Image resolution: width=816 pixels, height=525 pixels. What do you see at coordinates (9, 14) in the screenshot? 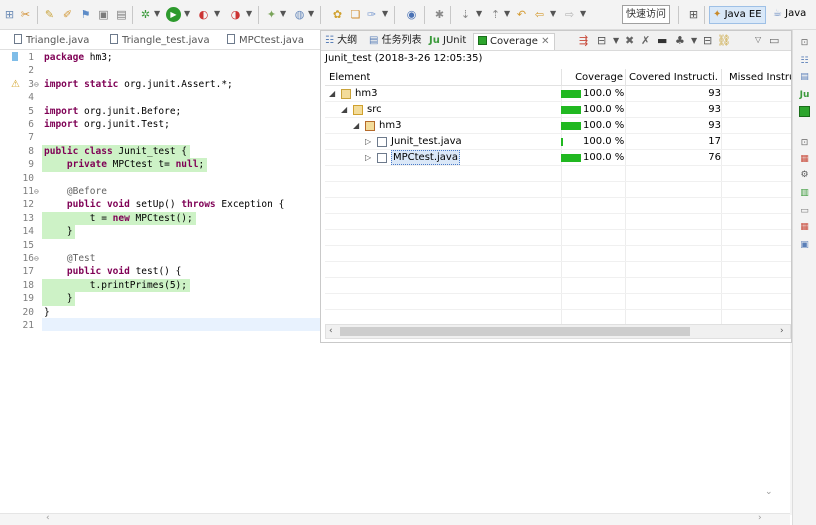
I see `grid-icon: ⊞` at bounding box center [9, 14].